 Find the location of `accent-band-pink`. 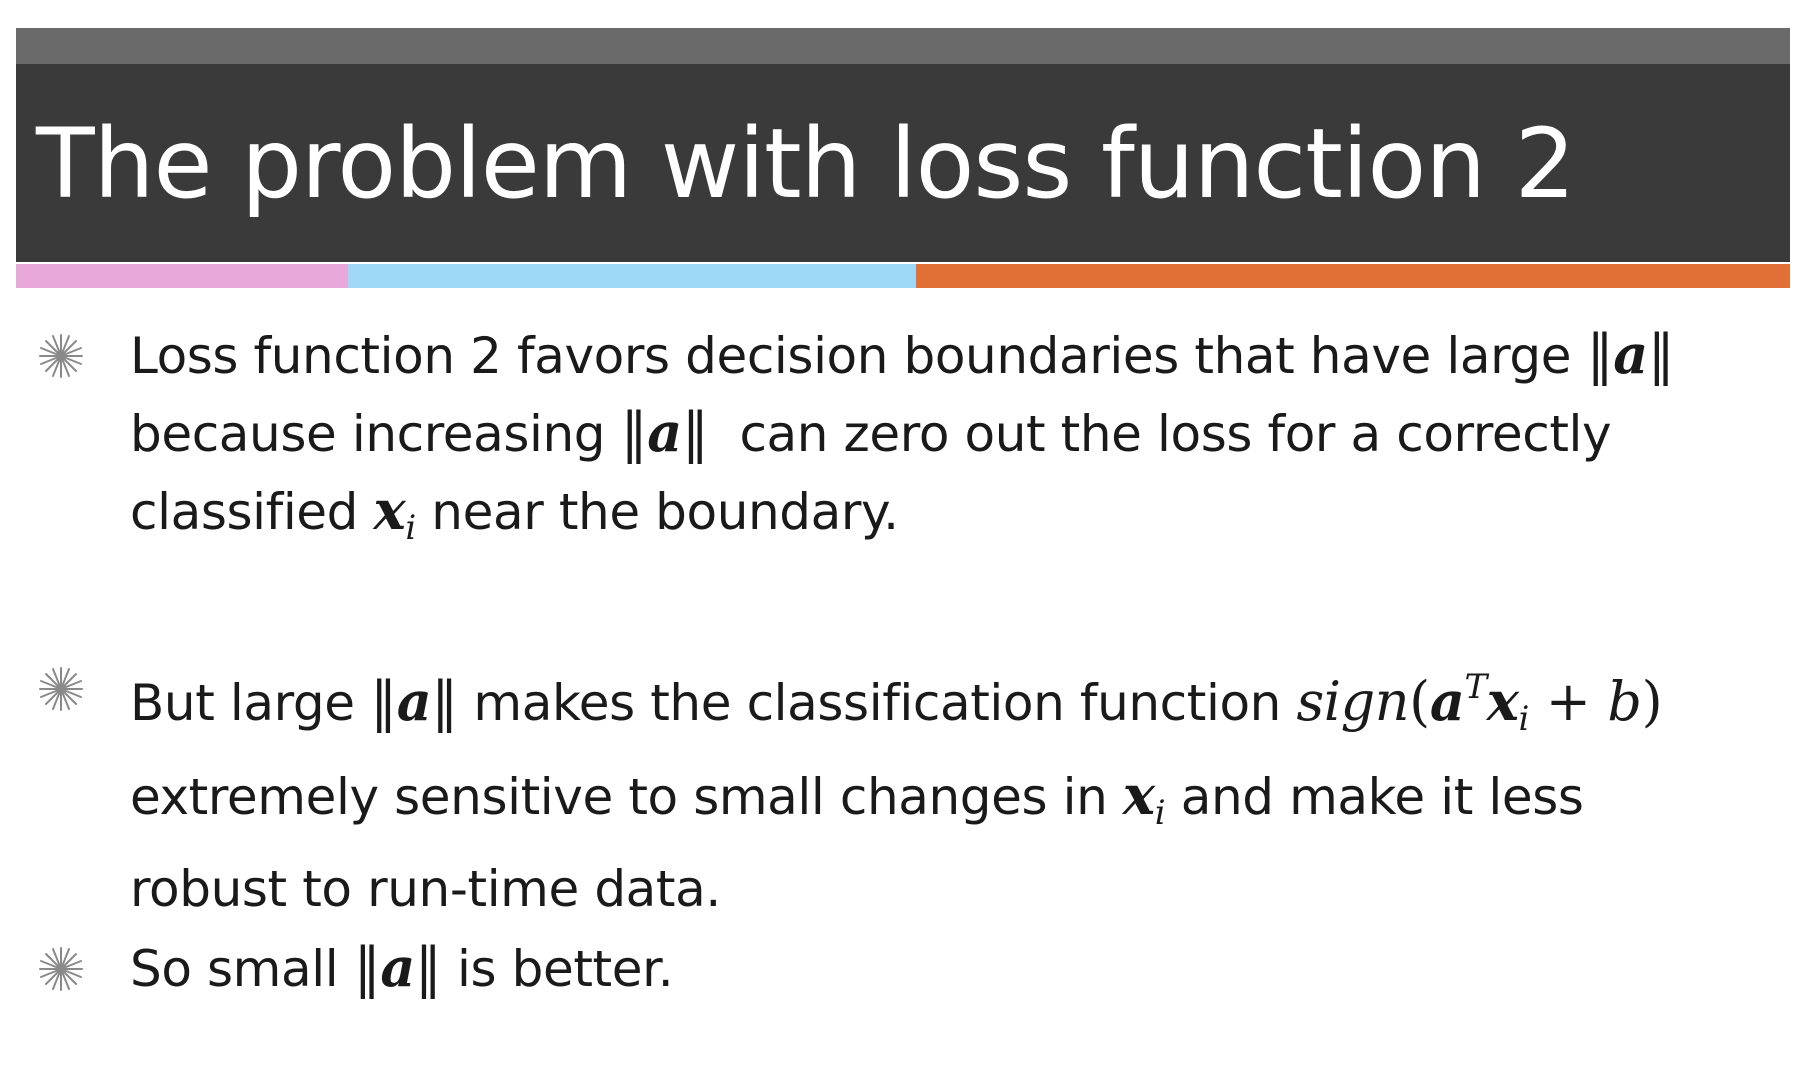

accent-band-pink is located at coordinates (182, 276).